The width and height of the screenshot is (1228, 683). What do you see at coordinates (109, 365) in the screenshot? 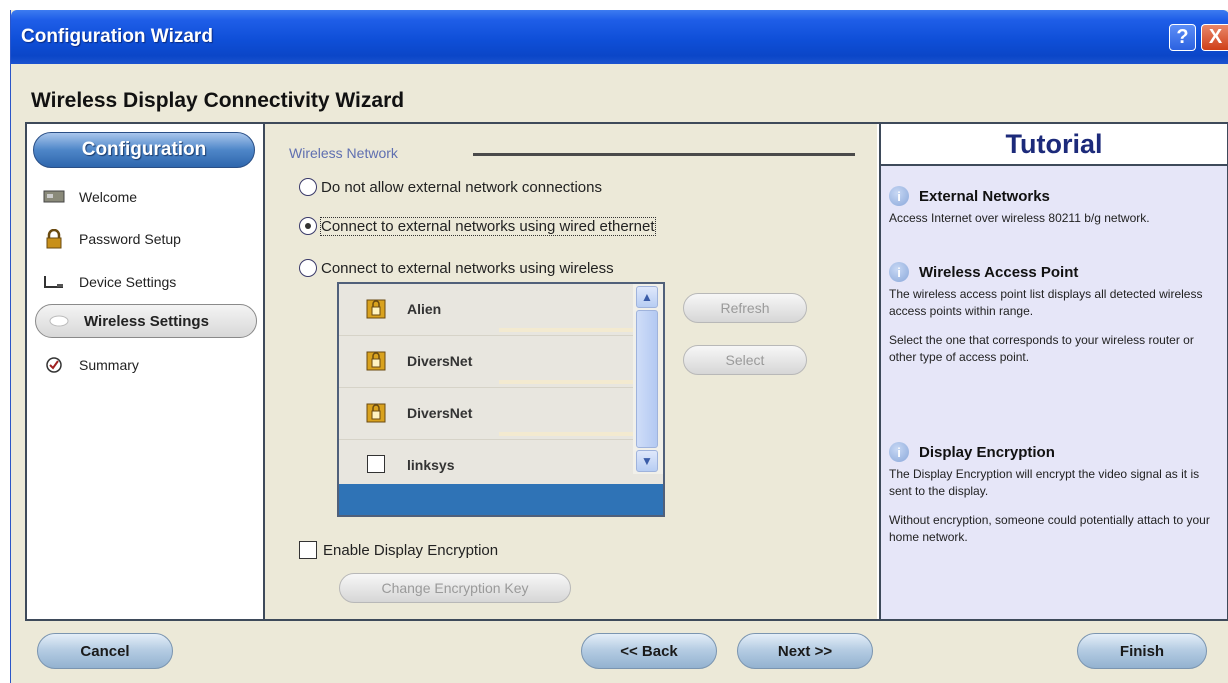
I see `sidebar-item-label: Summary` at bounding box center [109, 365].